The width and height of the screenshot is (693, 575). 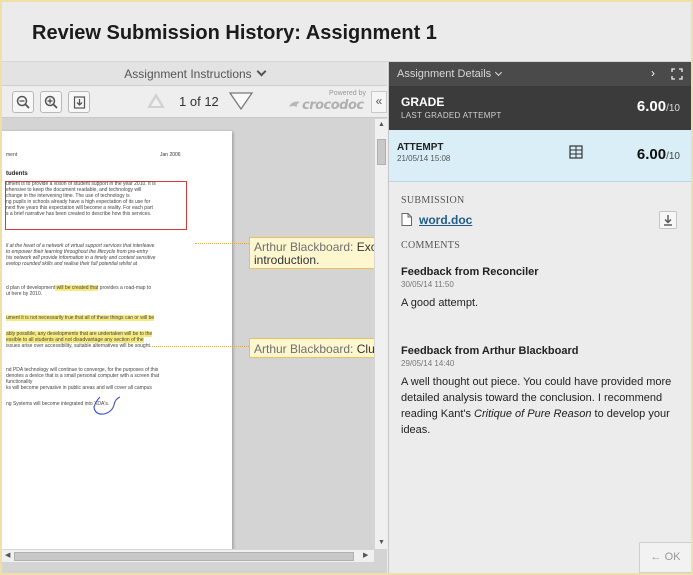 I want to click on grade-score: 6.00/10, so click(x=658, y=106).